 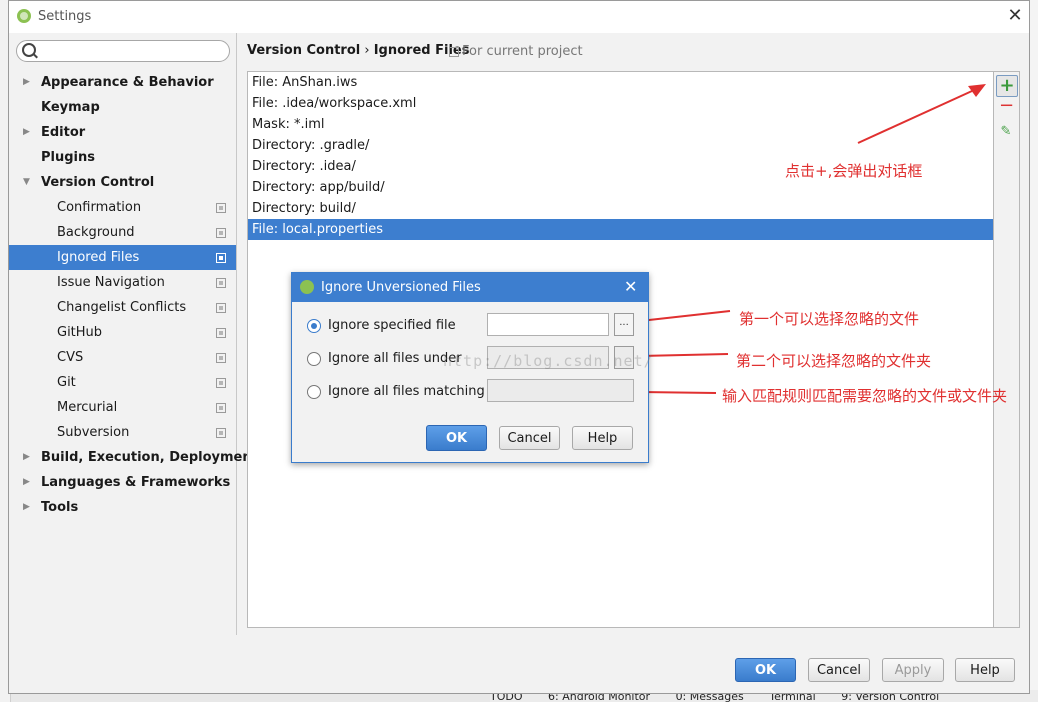 What do you see at coordinates (829, 319) in the screenshot?
I see `annotation-file: 第一个可以选择忽略的文件` at bounding box center [829, 319].